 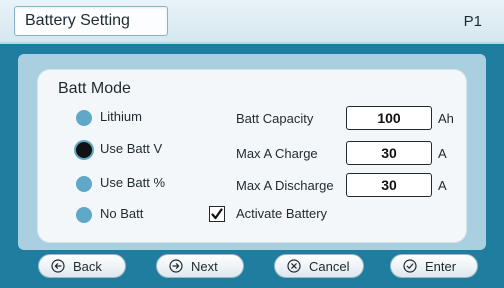 I want to click on max-charge-label: Max A Charge, so click(x=277, y=153).